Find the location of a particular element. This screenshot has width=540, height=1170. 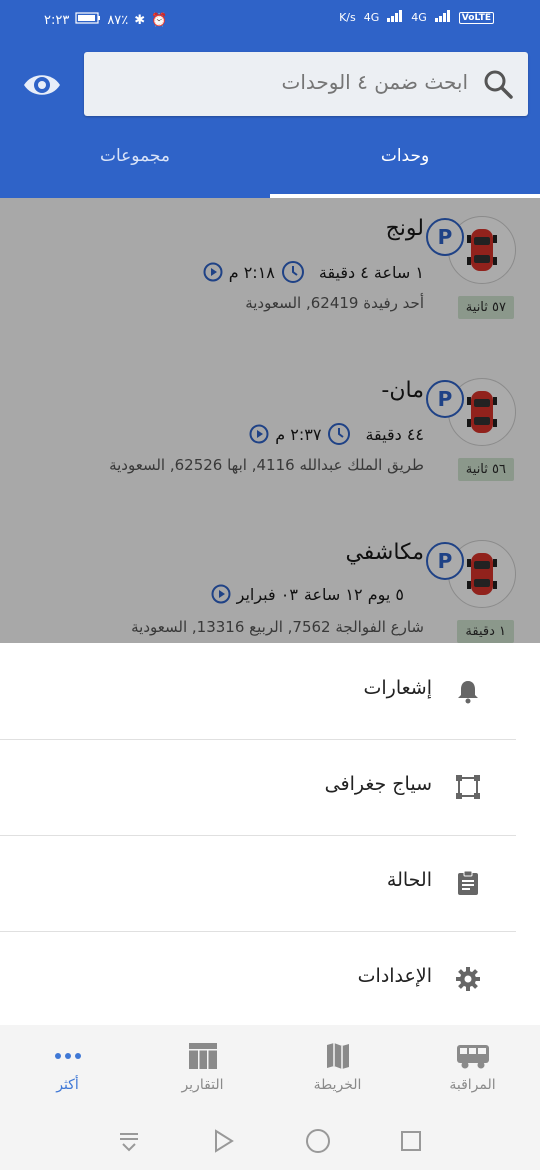

visibility-eye-icon is located at coordinates (42, 85).